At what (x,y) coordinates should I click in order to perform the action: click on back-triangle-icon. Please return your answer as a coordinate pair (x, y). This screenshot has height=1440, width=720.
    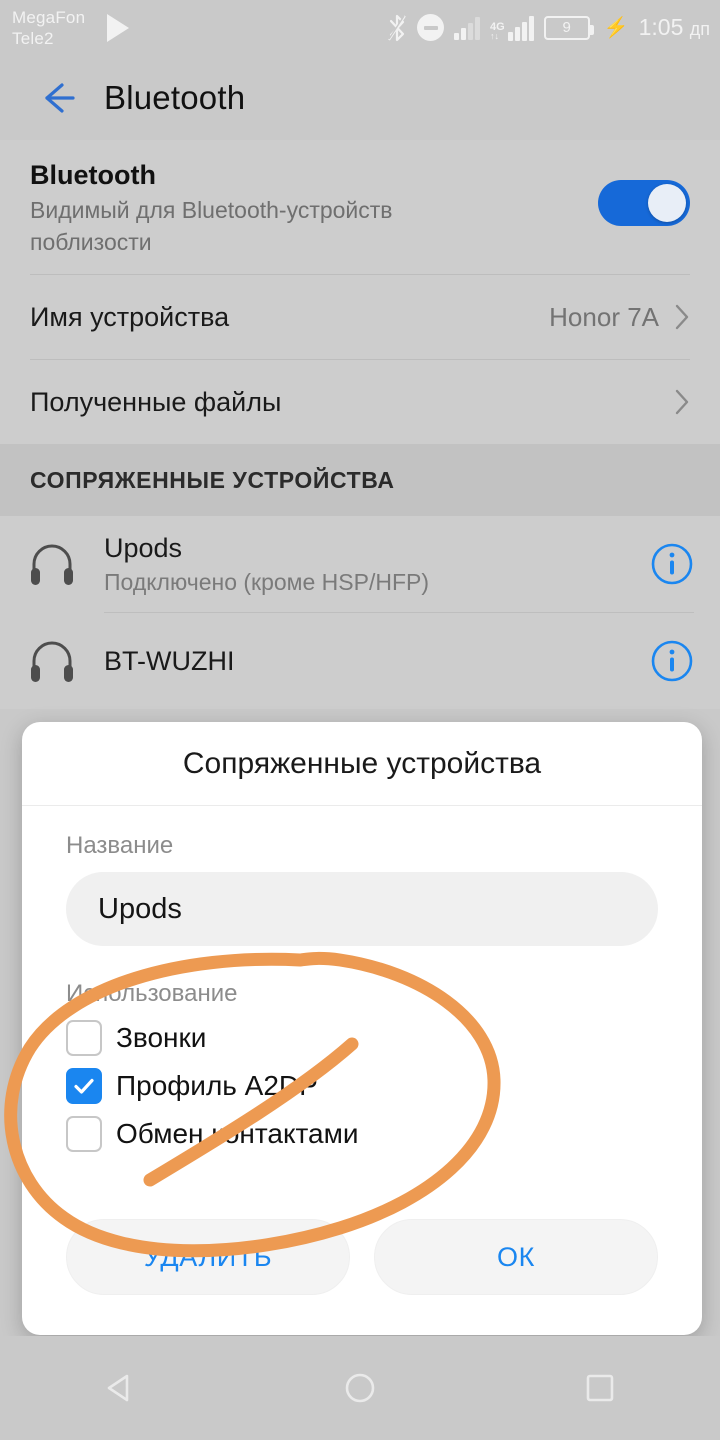
    Looking at the image, I should click on (118, 1388).